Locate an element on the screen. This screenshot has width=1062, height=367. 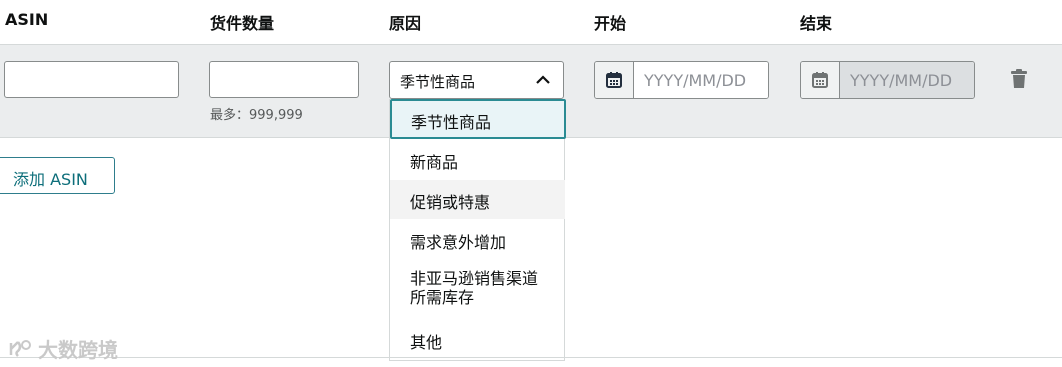
option-promotion: 促销或特惠 is located at coordinates (477, 199).